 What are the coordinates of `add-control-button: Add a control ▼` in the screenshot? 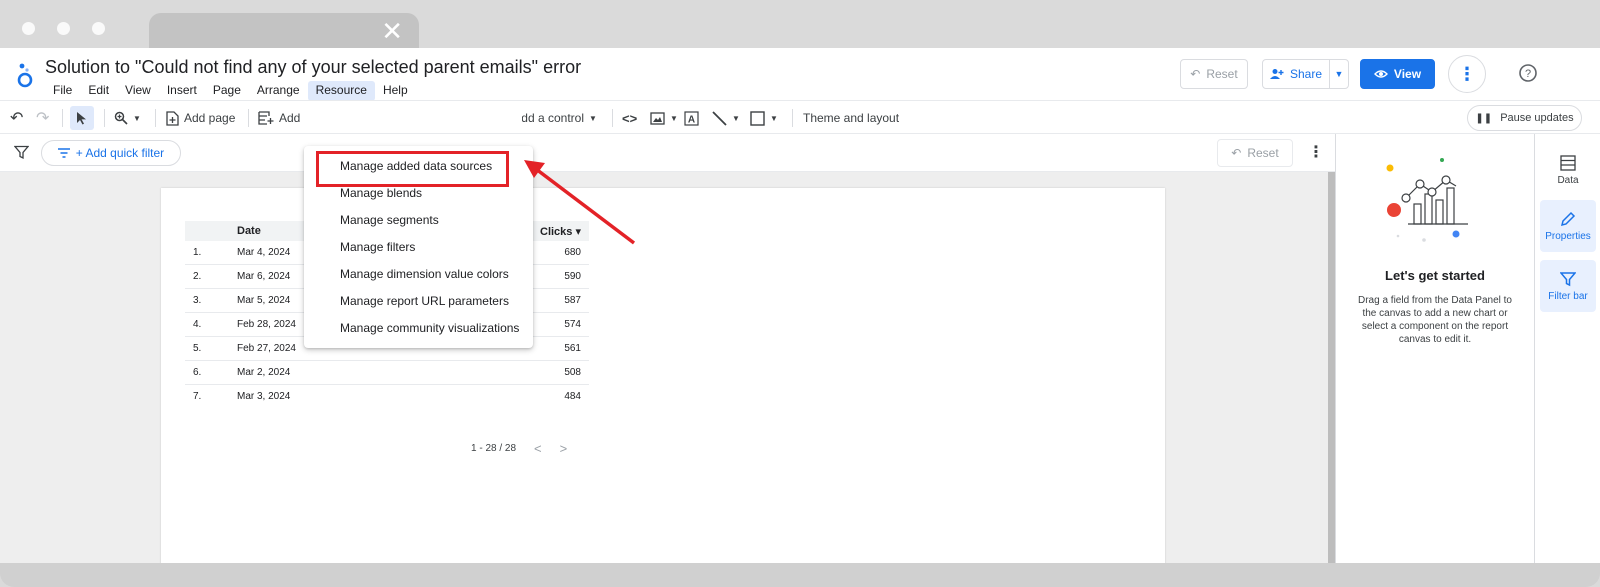 It's located at (559, 118).